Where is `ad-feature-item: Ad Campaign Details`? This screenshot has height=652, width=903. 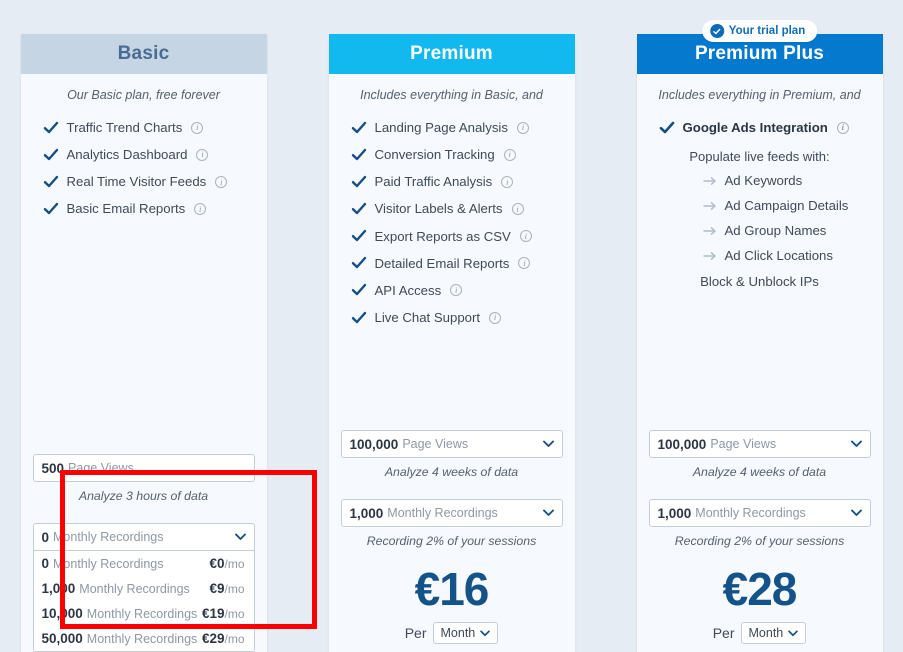
ad-feature-item: Ad Campaign Details is located at coordinates (760, 205).